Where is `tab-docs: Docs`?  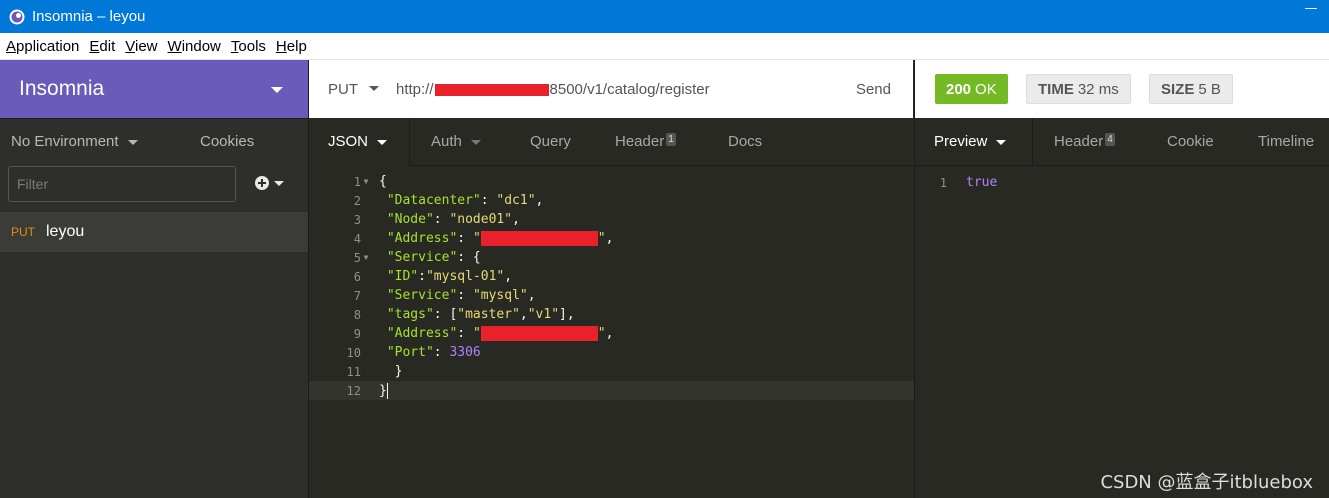
tab-docs: Docs is located at coordinates (745, 141).